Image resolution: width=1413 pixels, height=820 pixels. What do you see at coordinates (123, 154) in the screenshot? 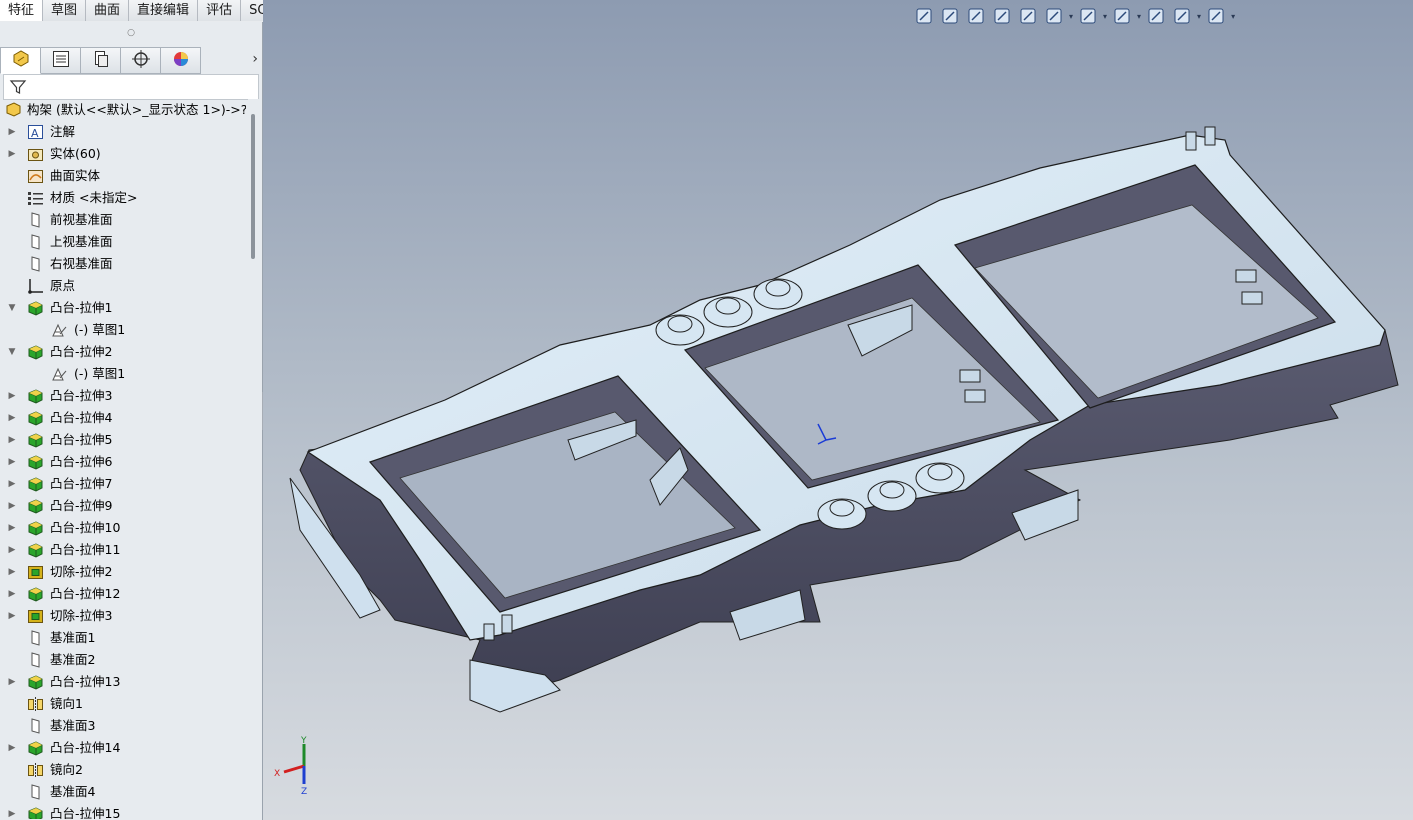
I see `tree-item: ▶ 实体(60)` at bounding box center [123, 154].